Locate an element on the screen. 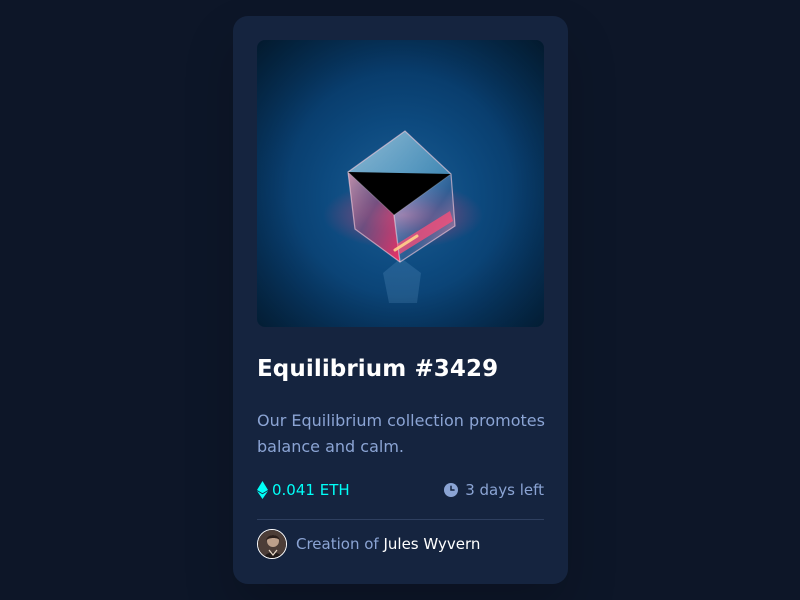  divider is located at coordinates (400, 519).